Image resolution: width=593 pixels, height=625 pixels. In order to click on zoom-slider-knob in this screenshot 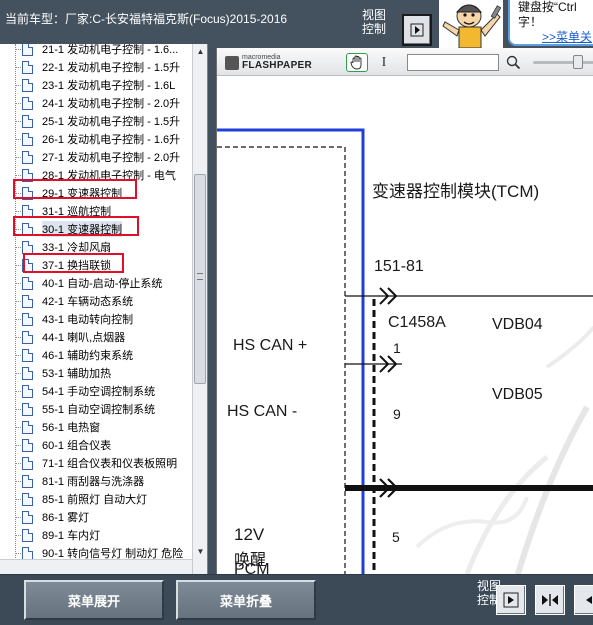, I will do `click(578, 62)`.